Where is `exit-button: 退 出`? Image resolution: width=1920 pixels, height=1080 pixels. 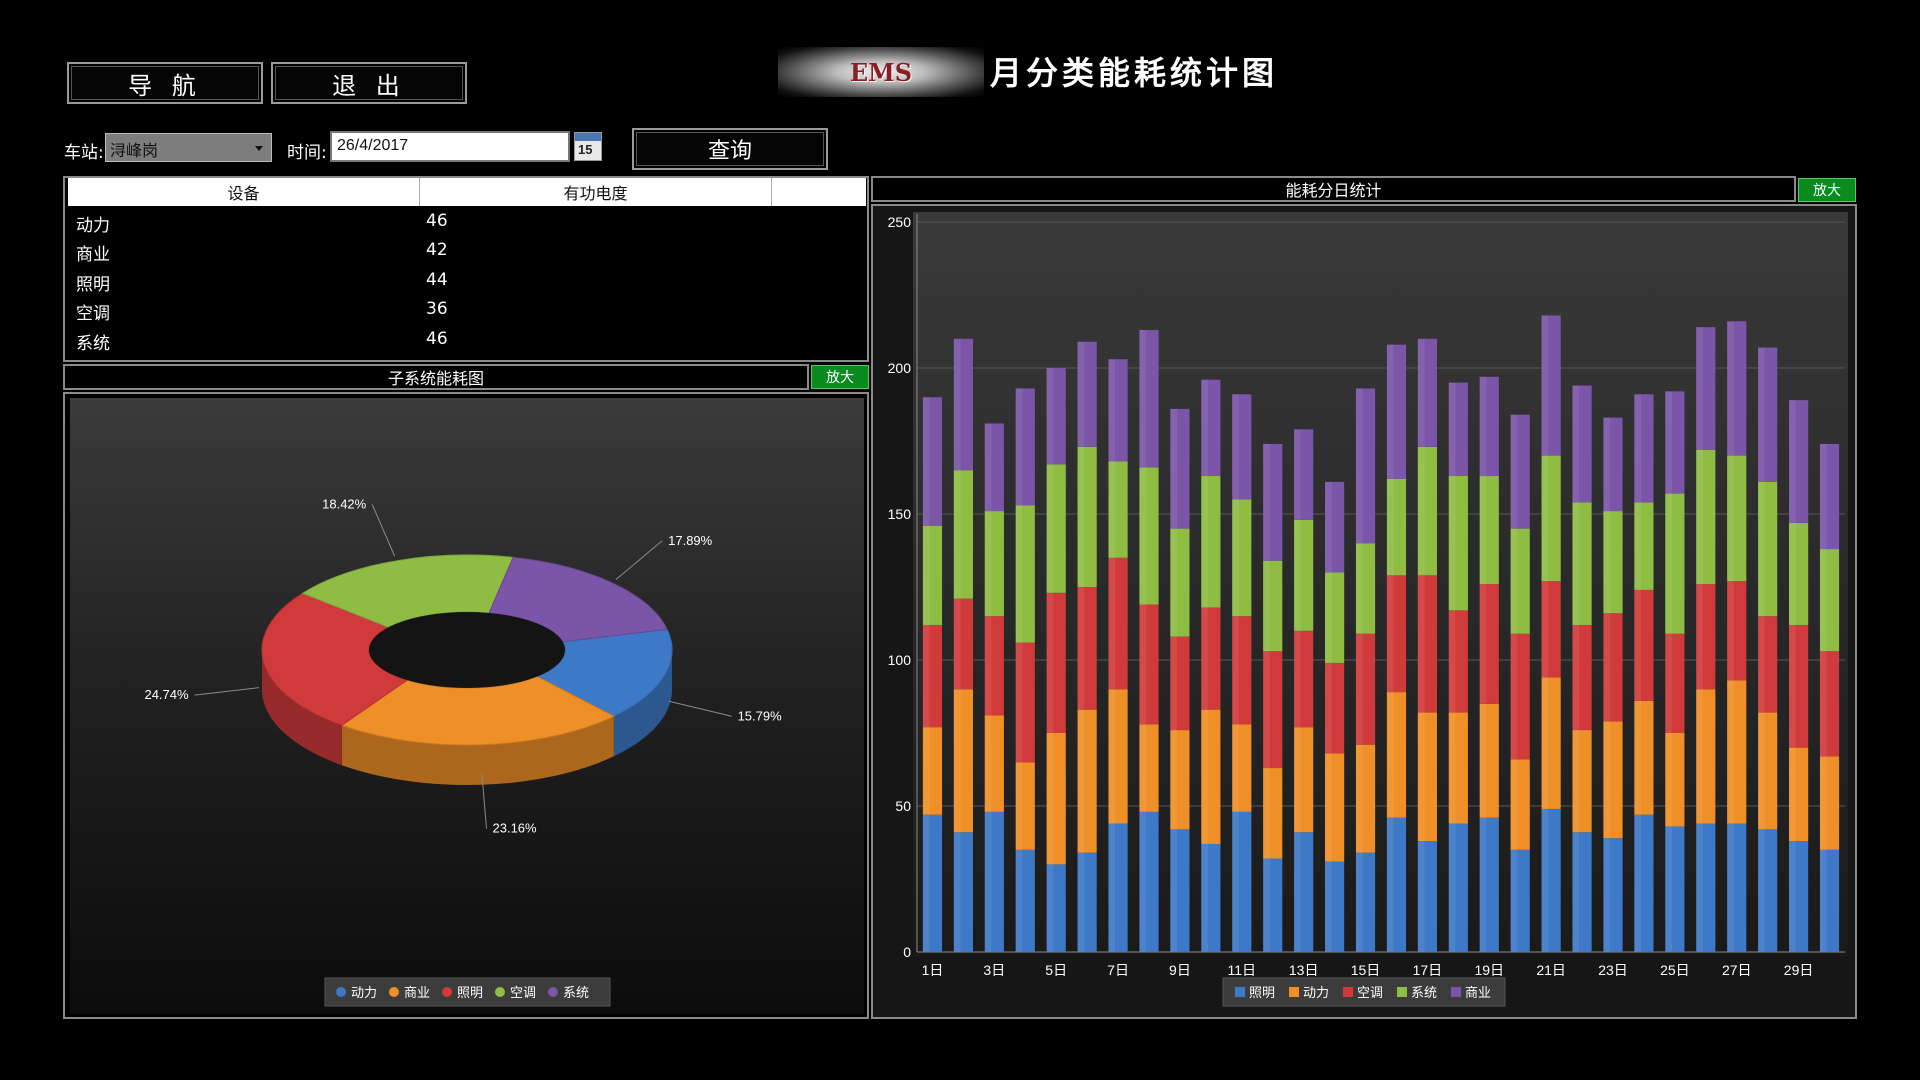
exit-button: 退 出 is located at coordinates (369, 83).